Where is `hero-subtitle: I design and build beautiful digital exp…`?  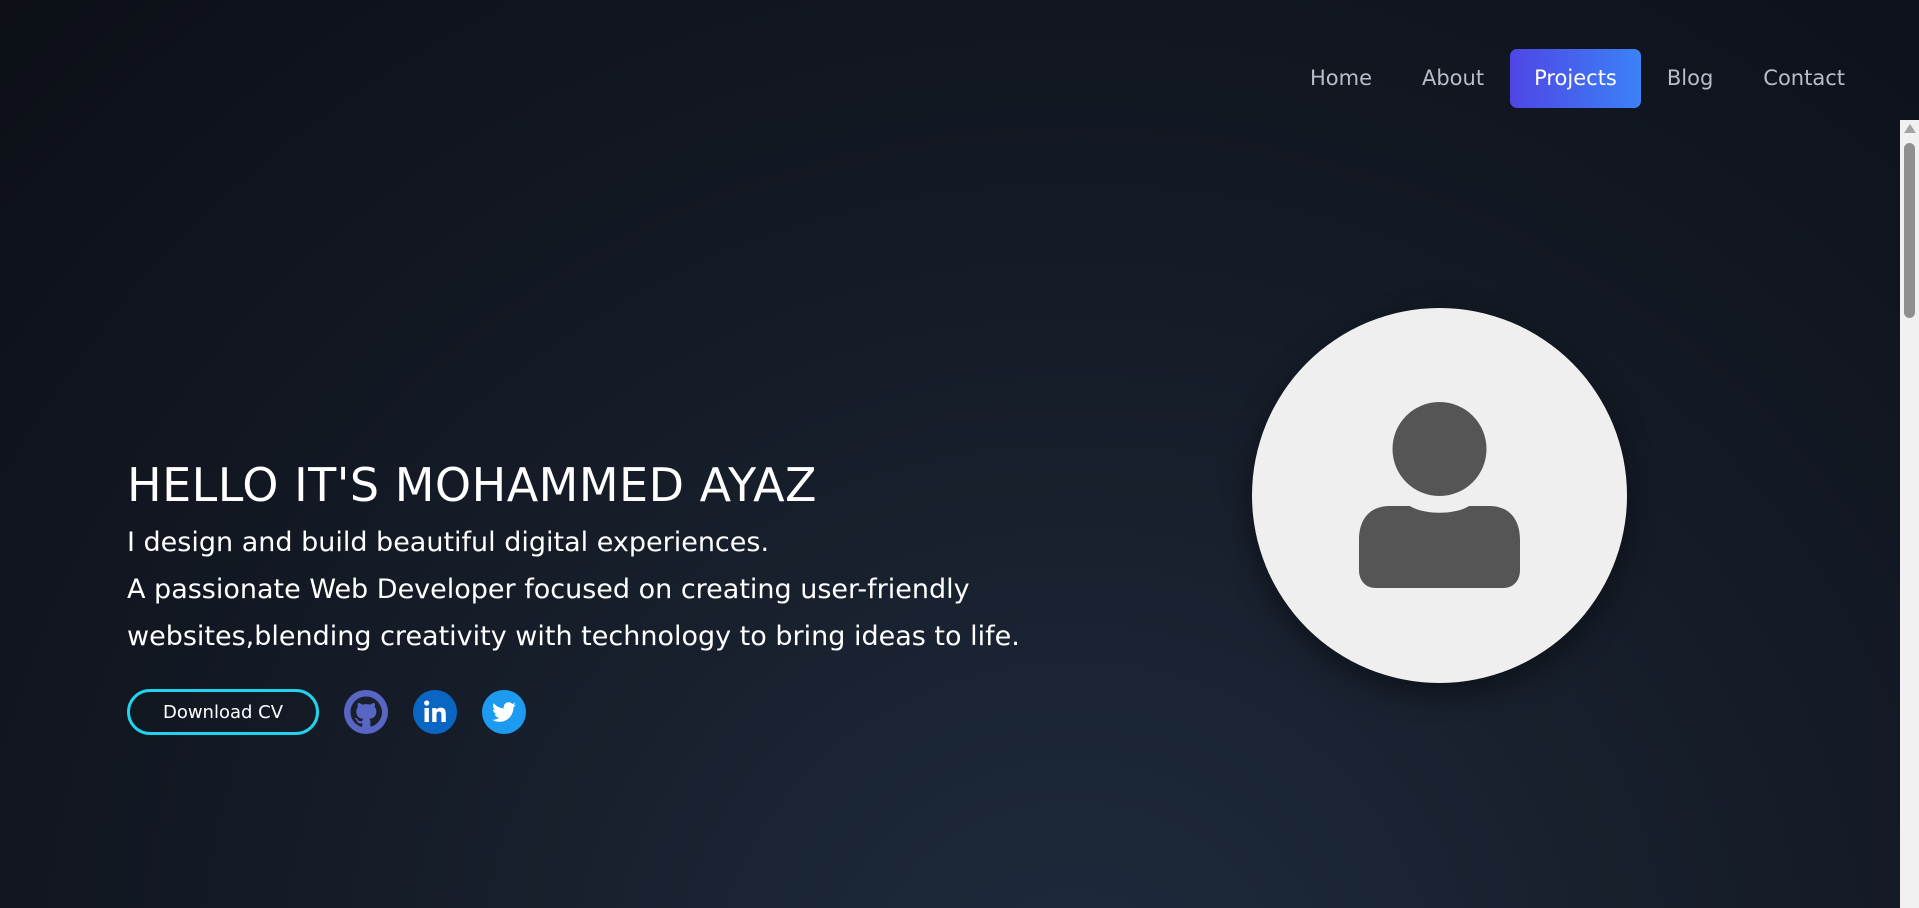
hero-subtitle: I design and build beautiful digital exp… is located at coordinates (587, 589).